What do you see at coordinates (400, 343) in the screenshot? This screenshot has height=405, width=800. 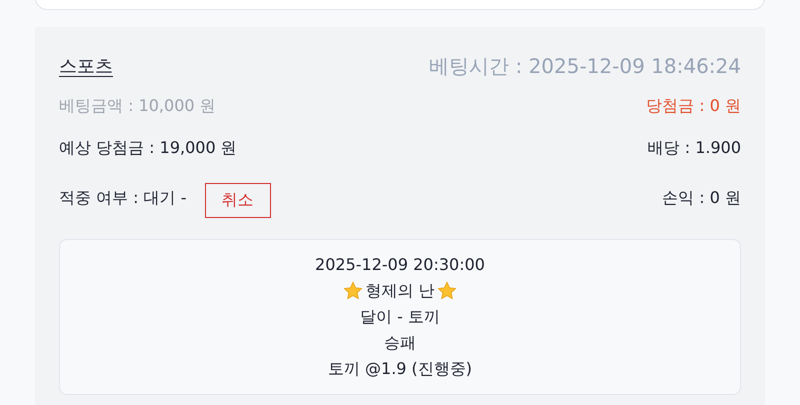 I see `market-type: 승패` at bounding box center [400, 343].